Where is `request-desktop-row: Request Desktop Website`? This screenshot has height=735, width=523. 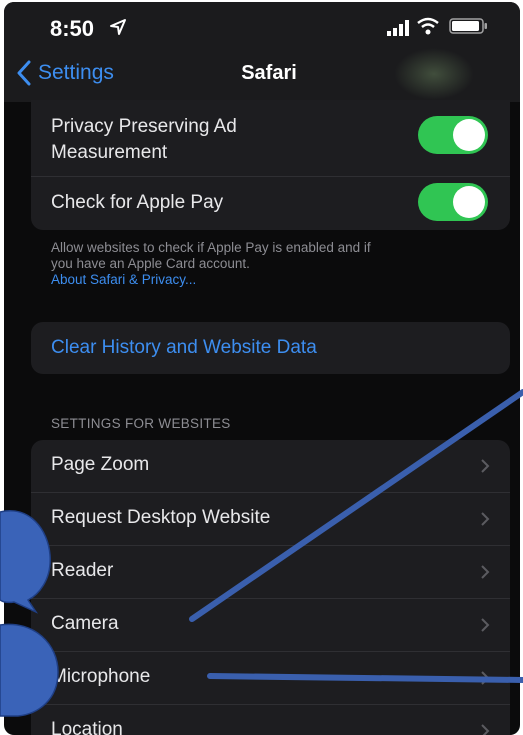 request-desktop-row: Request Desktop Website is located at coordinates (270, 519).